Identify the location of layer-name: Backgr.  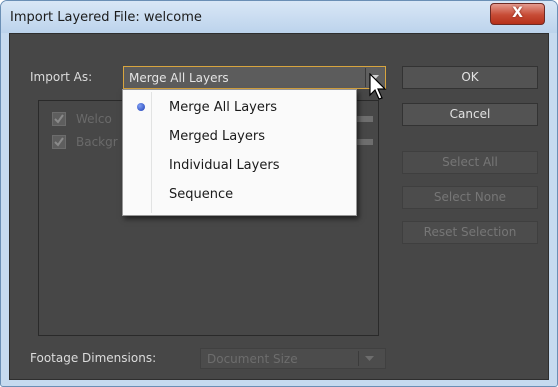
(97, 142).